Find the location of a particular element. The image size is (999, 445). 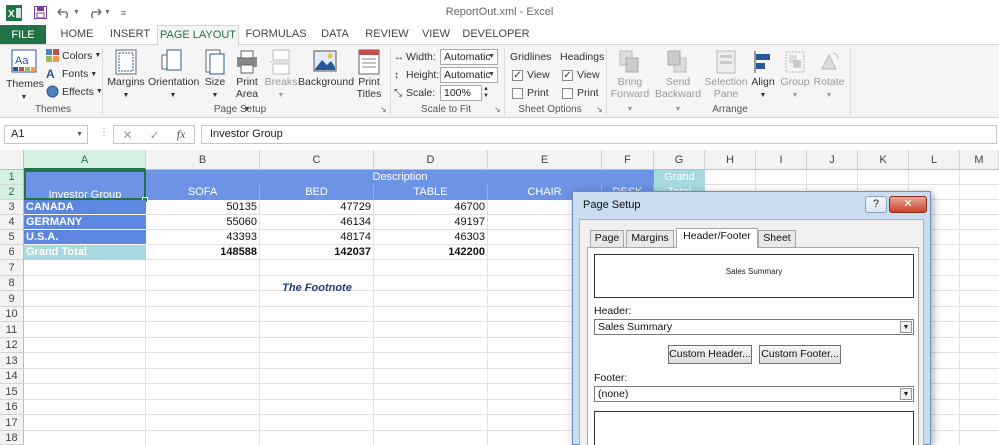

height-combo: Automatic ▼ is located at coordinates (469, 75).